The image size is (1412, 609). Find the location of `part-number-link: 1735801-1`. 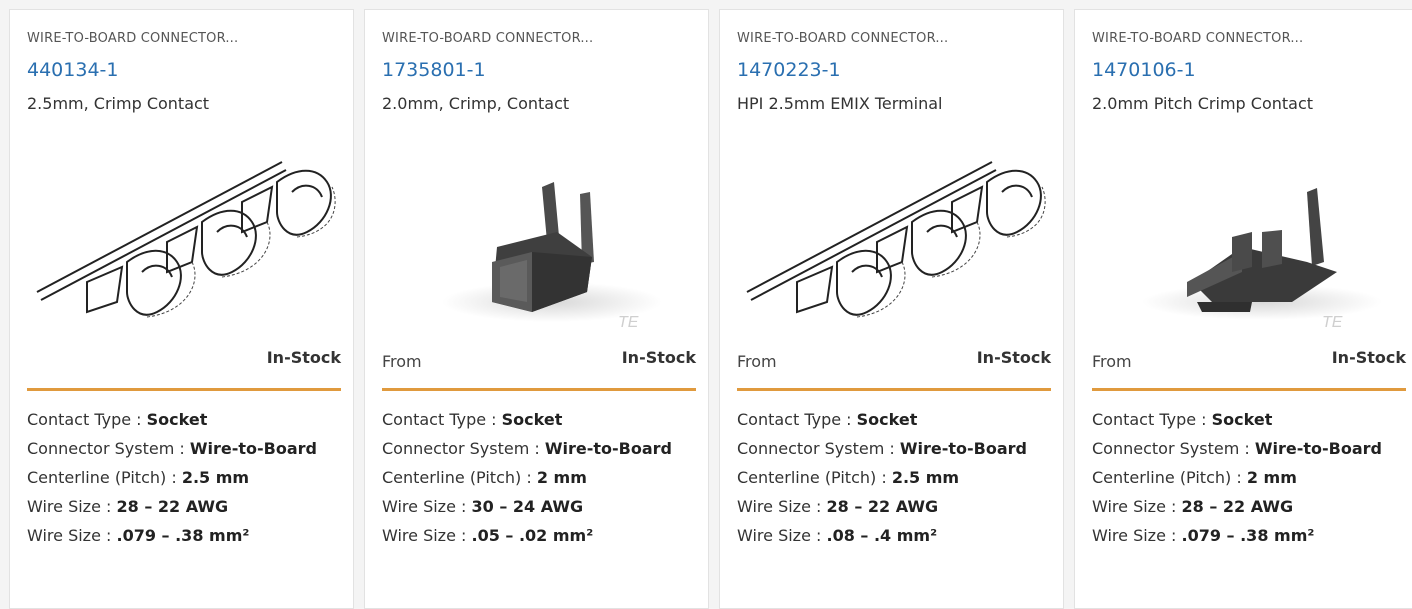

part-number-link: 1735801-1 is located at coordinates (434, 70).